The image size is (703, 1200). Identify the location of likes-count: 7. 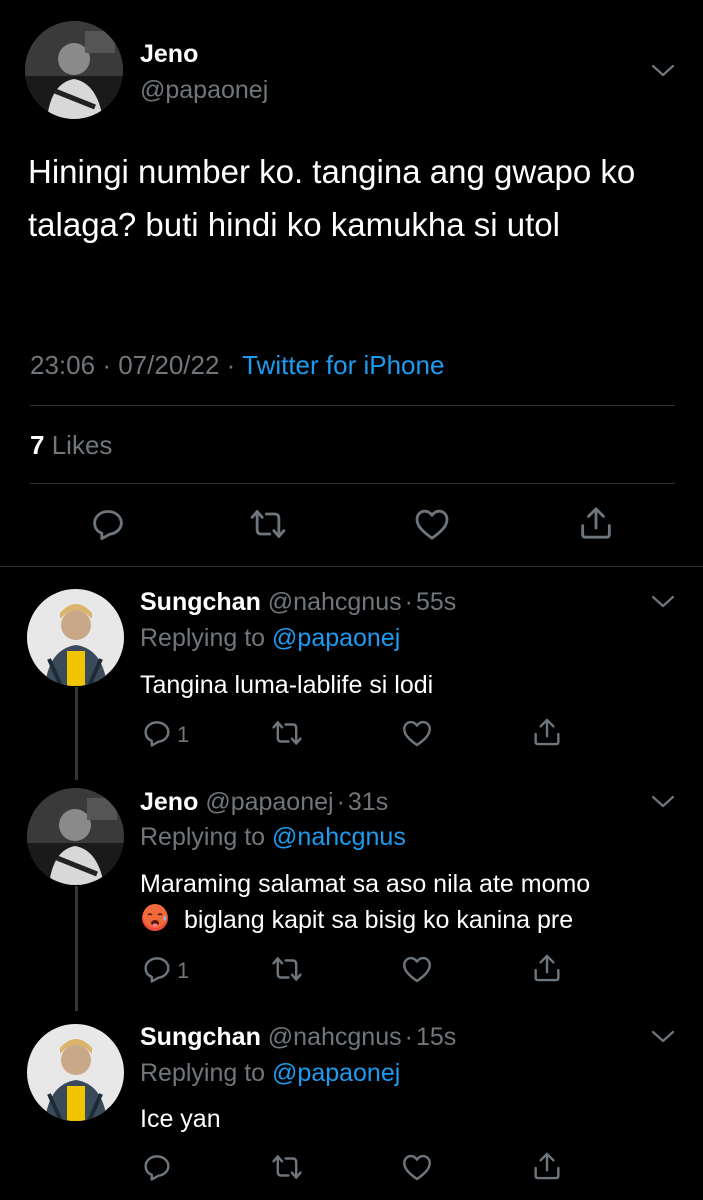
(37, 445).